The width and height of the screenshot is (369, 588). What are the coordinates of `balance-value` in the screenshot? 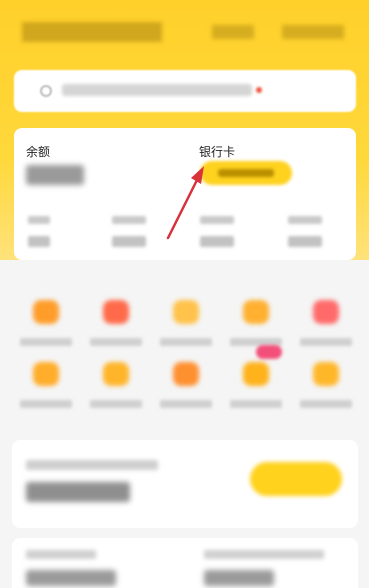 It's located at (55, 175).